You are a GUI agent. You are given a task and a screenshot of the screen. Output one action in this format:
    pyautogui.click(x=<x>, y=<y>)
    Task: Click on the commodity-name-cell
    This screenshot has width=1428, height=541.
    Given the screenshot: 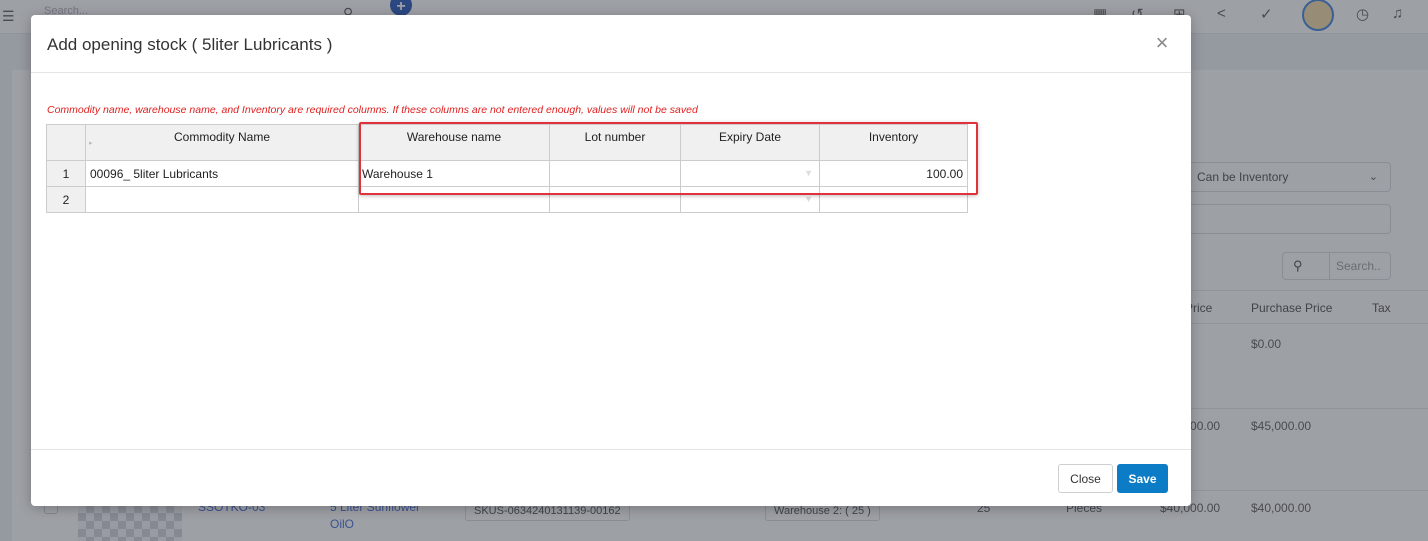 What is the action you would take?
    pyautogui.click(x=222, y=199)
    